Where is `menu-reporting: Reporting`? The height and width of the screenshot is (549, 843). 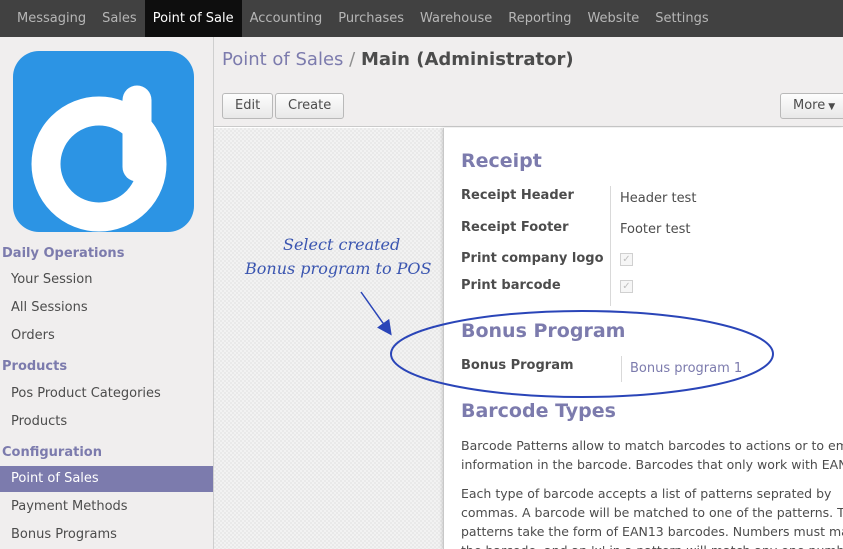 menu-reporting: Reporting is located at coordinates (539, 18).